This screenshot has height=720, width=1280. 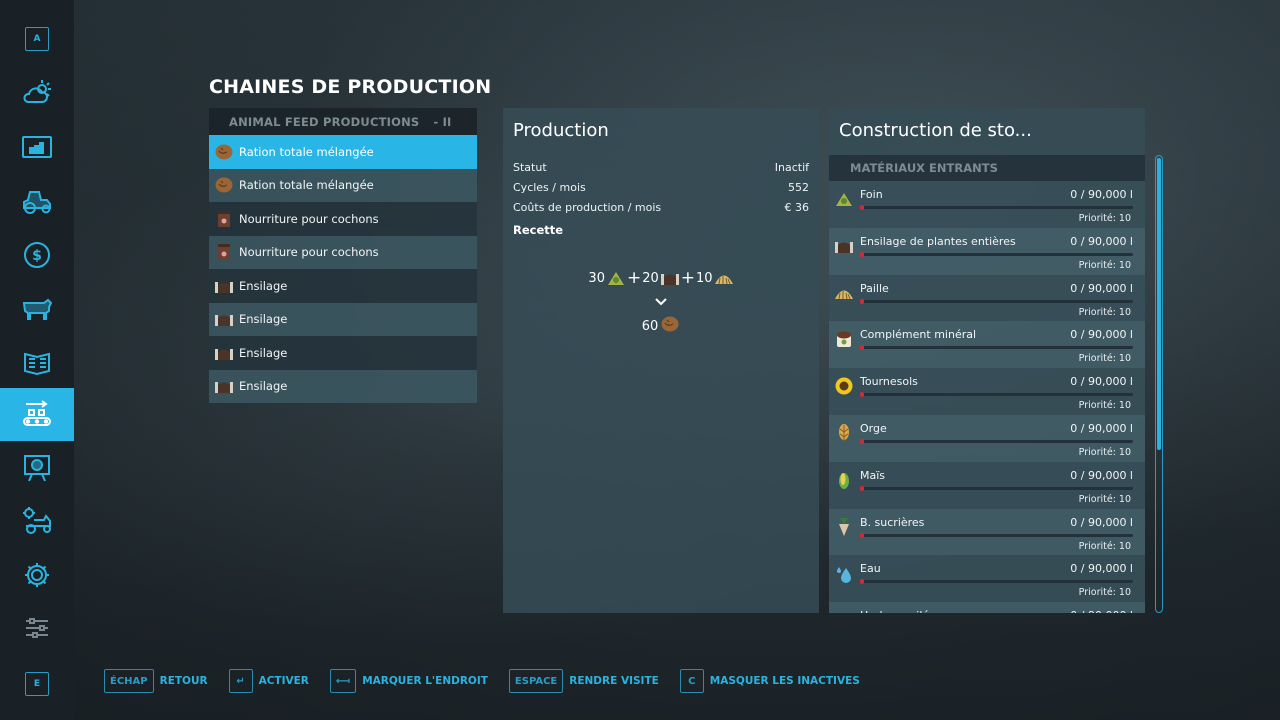 What do you see at coordinates (263, 352) in the screenshot?
I see `production-item-label: Ensilage` at bounding box center [263, 352].